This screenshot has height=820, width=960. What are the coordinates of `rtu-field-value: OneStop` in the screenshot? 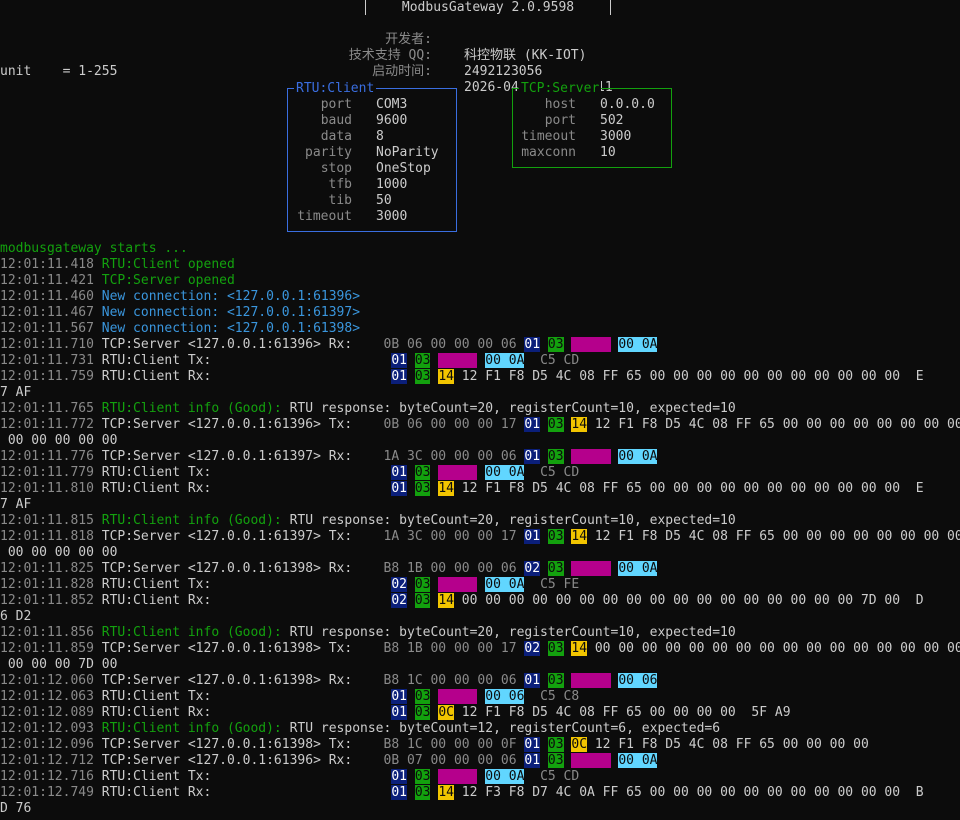 It's located at (403, 168).